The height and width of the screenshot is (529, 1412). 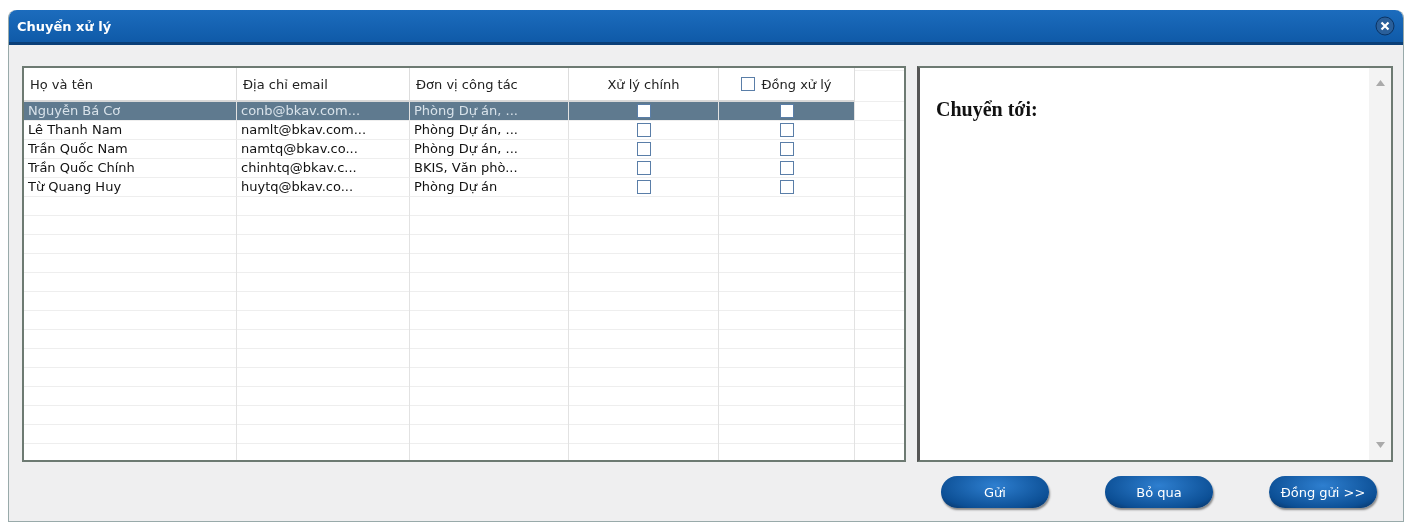 What do you see at coordinates (61, 84) in the screenshot?
I see `column-label: Họ và tên` at bounding box center [61, 84].